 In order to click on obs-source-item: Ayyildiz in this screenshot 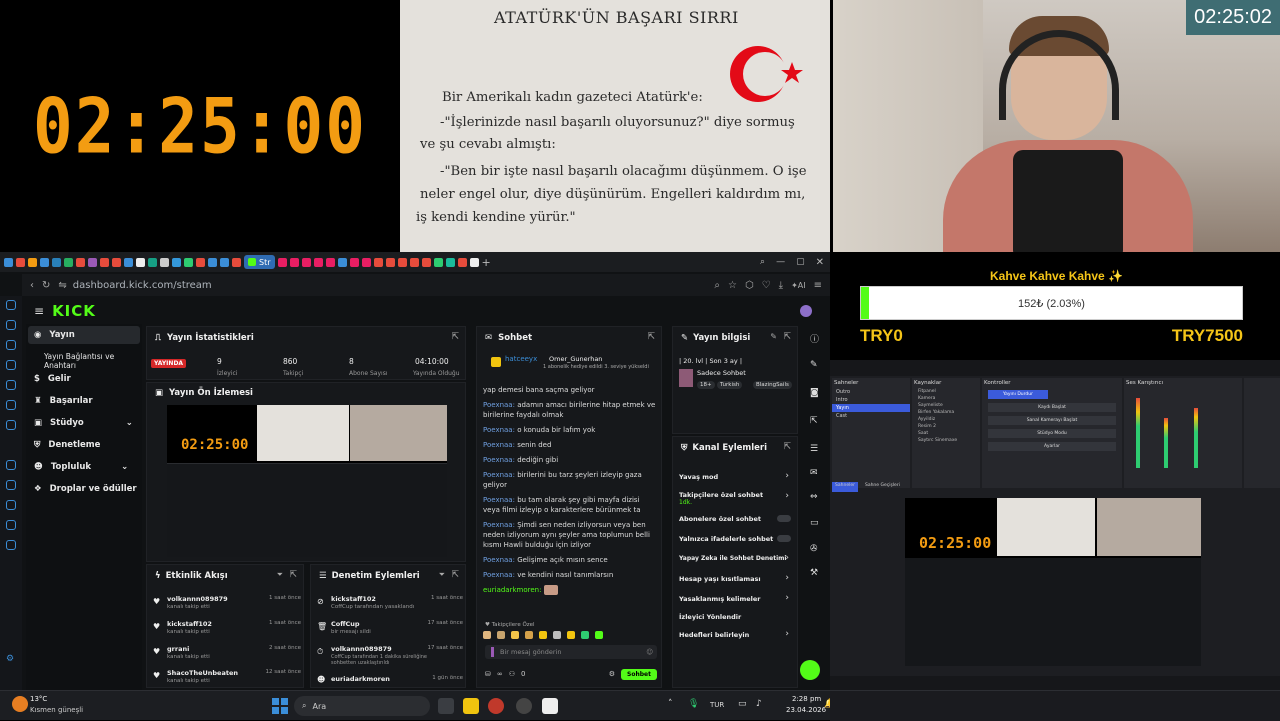, I will do `click(946, 419)`.